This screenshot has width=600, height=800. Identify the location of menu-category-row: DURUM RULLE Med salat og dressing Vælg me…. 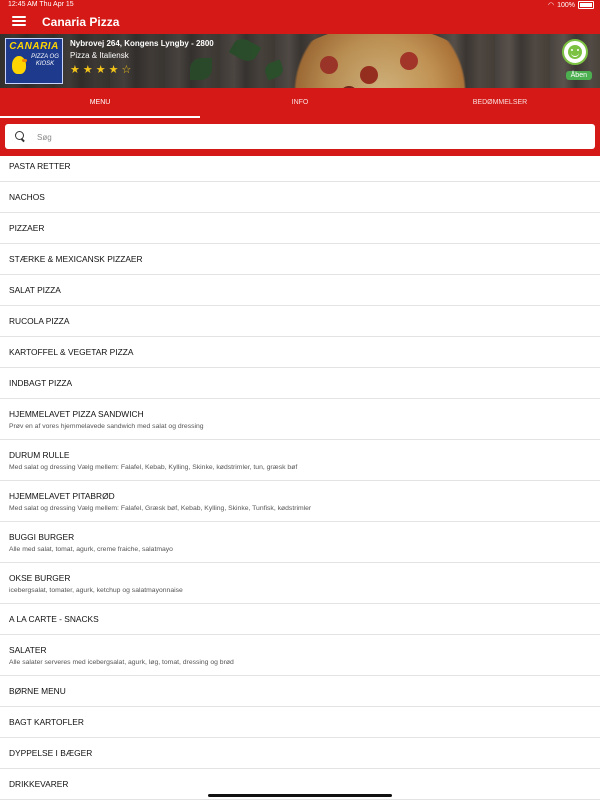
(300, 460).